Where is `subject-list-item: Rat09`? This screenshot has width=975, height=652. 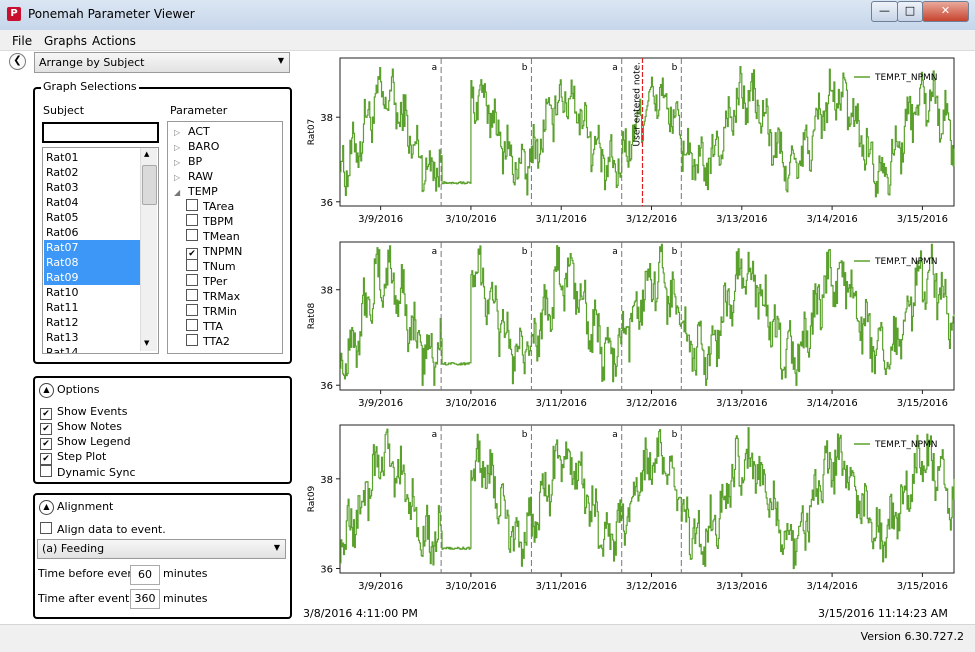 subject-list-item: Rat09 is located at coordinates (92, 277).